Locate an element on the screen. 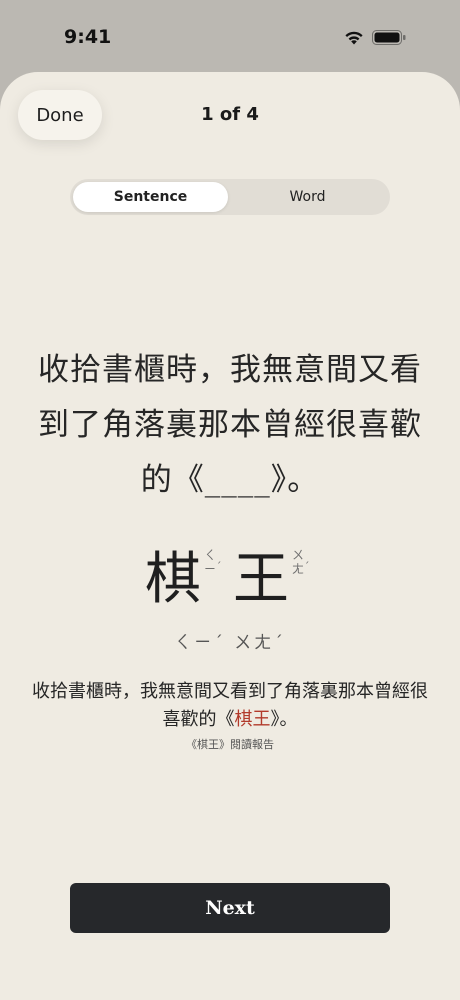 The image size is (460, 1000). next-button: Next is located at coordinates (230, 908).